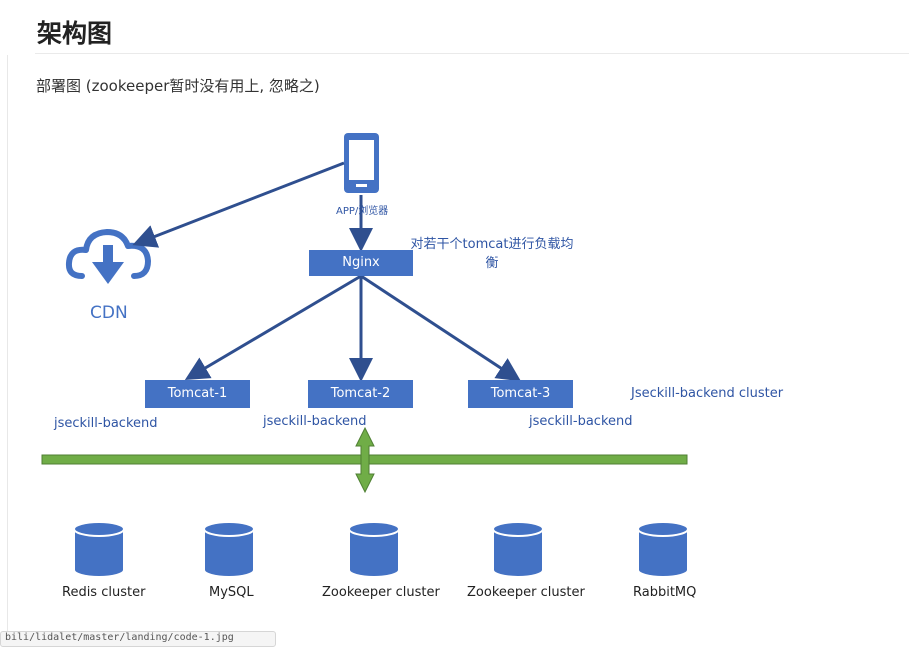 This screenshot has width=909, height=647. Describe the element at coordinates (108, 256) in the screenshot. I see `cloud-download-icon` at that location.